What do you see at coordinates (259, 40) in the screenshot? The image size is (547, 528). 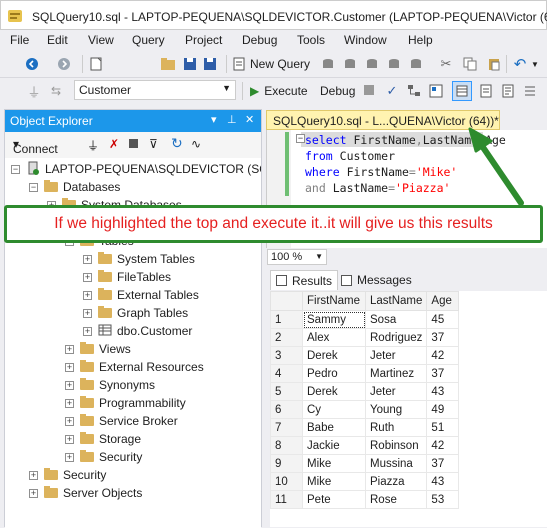 I see `menu-item-debug: Debug` at bounding box center [259, 40].